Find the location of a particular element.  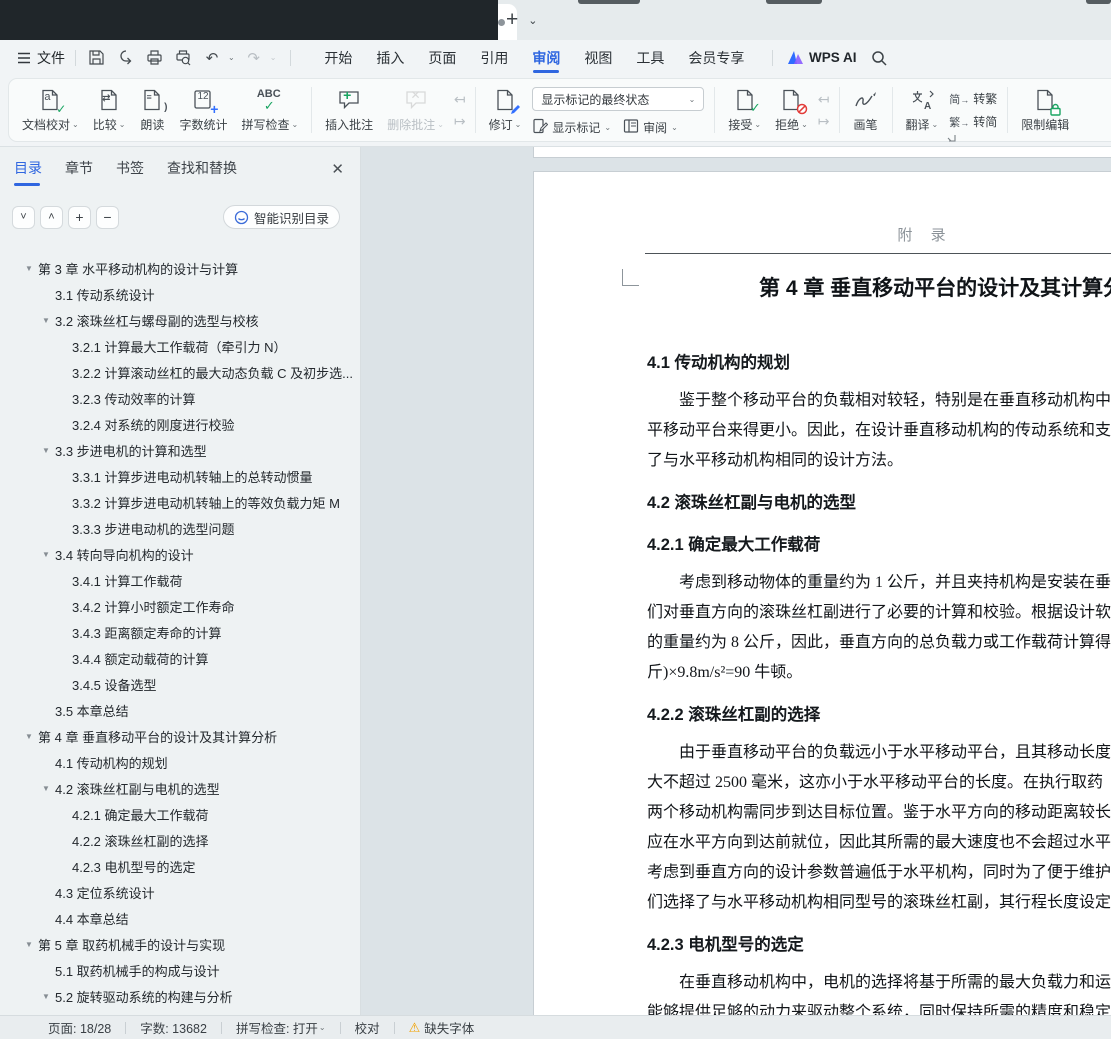

redo-button: ↷ is located at coordinates (254, 58).